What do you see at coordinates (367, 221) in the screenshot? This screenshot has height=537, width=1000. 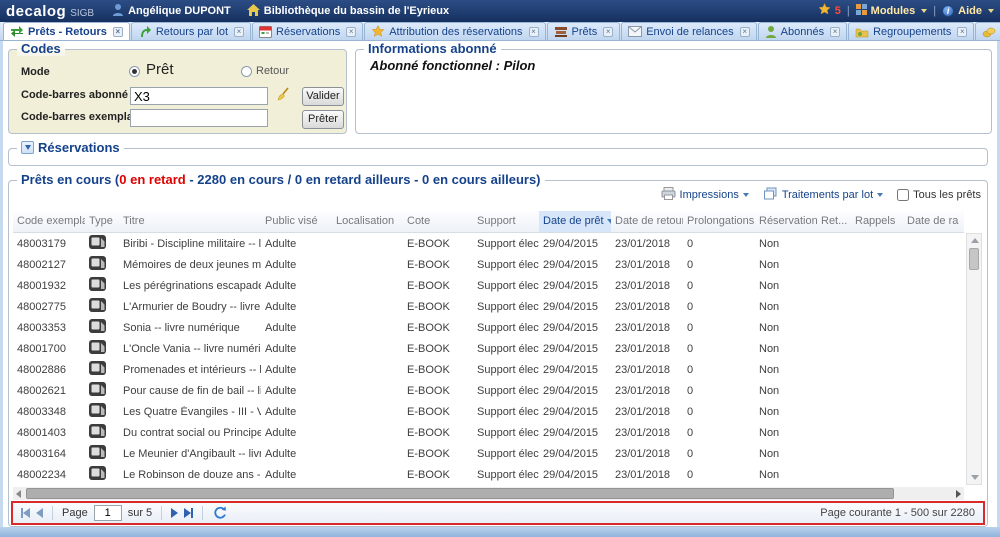 I see `column-header-4: Localisation` at bounding box center [367, 221].